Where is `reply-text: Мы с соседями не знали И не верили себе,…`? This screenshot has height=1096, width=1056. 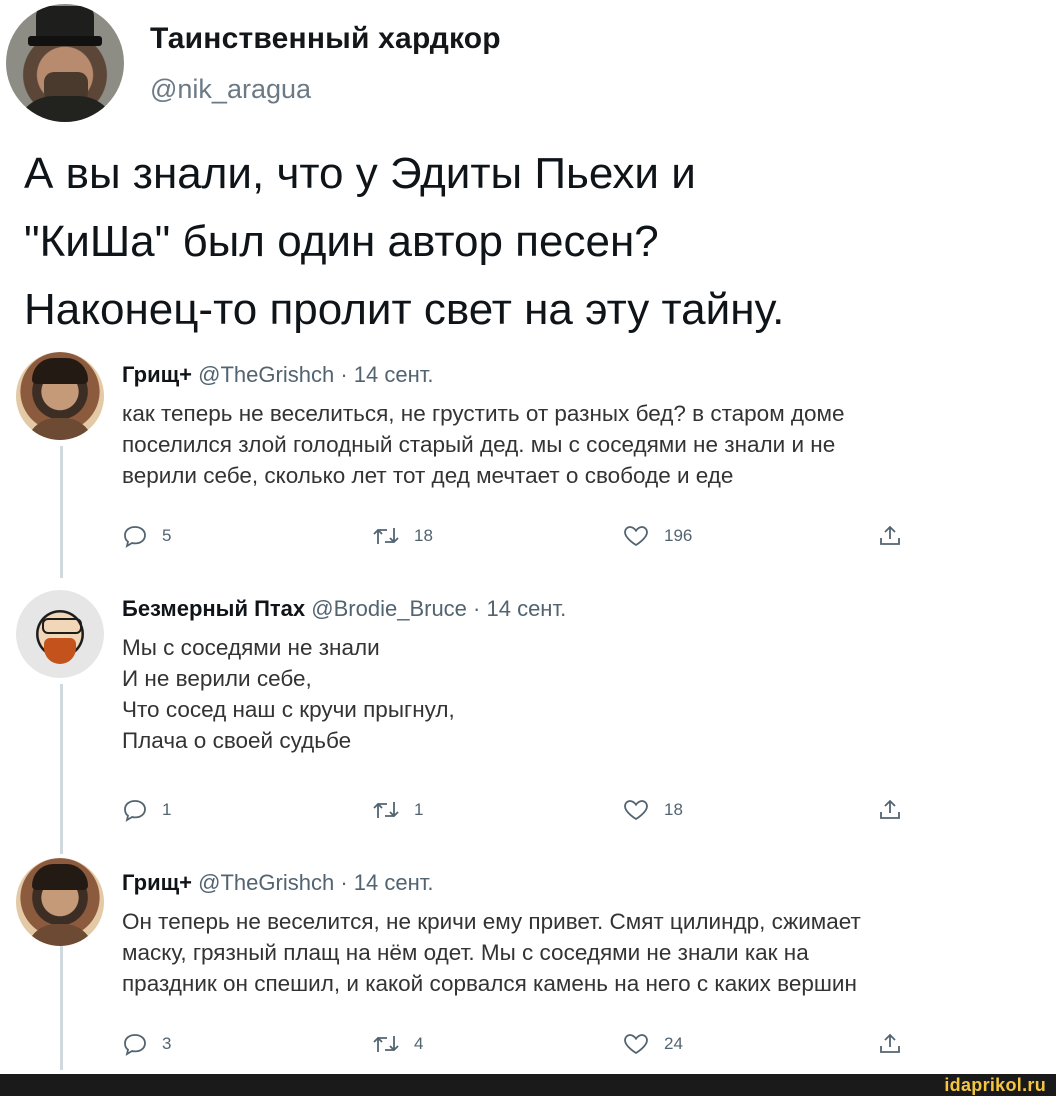
reply-text: Мы с соседями не знали И не верили себе,… is located at coordinates (288, 694).